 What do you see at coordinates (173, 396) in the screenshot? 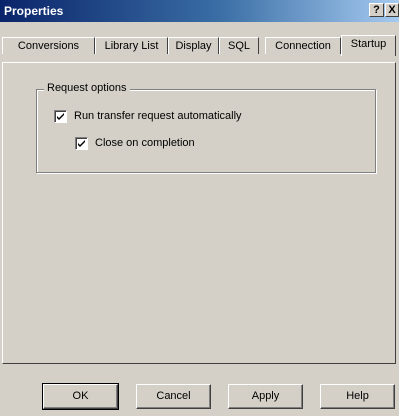
I see `cancel-button: Cancel` at bounding box center [173, 396].